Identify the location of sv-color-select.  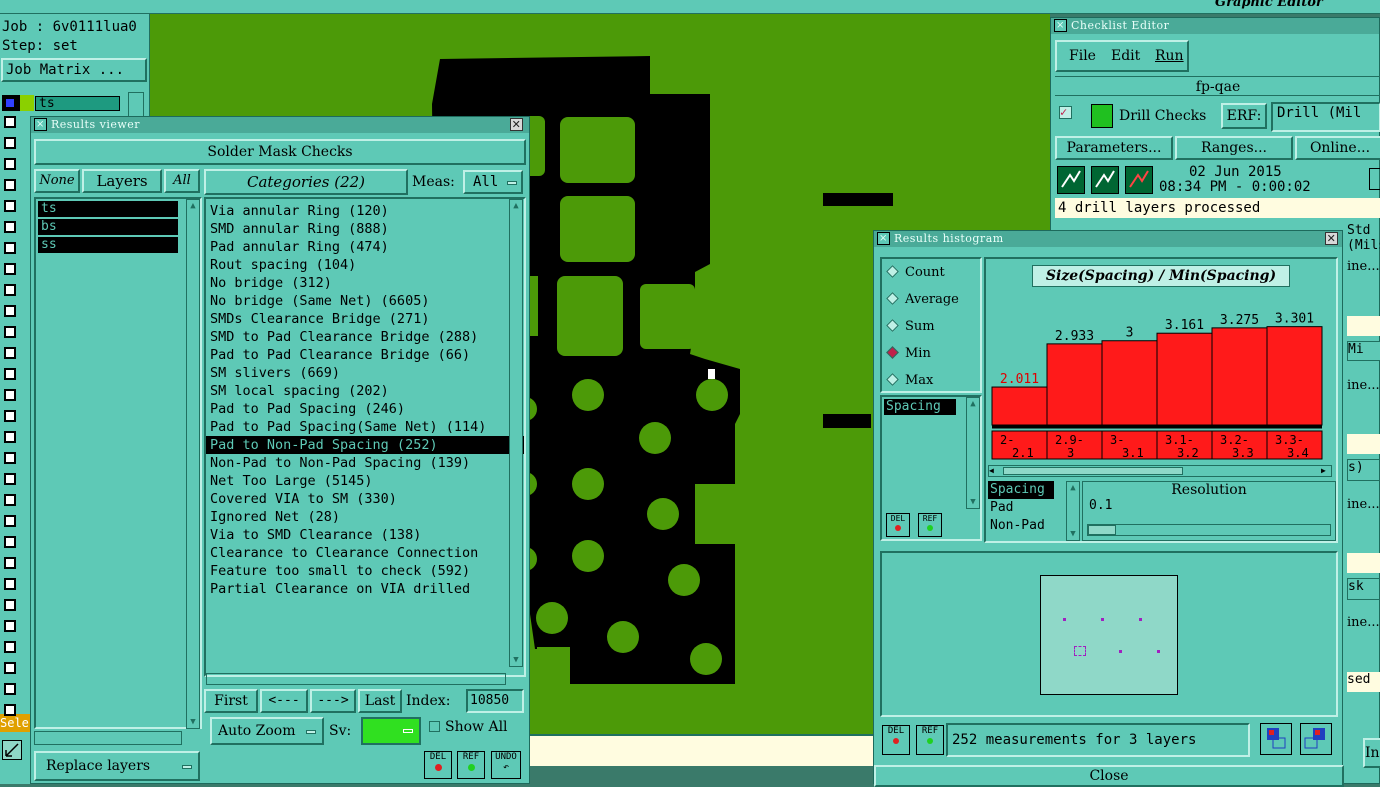
(391, 731).